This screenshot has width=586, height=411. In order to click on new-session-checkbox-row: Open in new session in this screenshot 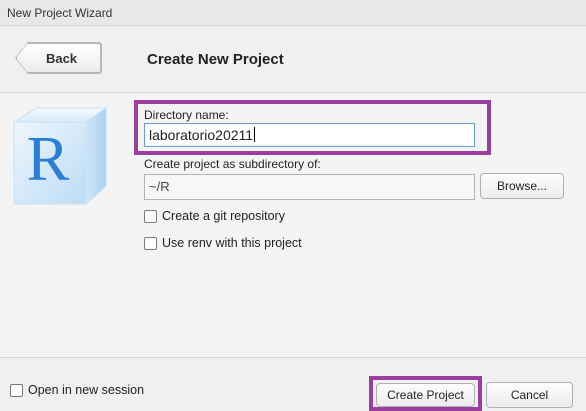, I will do `click(77, 390)`.